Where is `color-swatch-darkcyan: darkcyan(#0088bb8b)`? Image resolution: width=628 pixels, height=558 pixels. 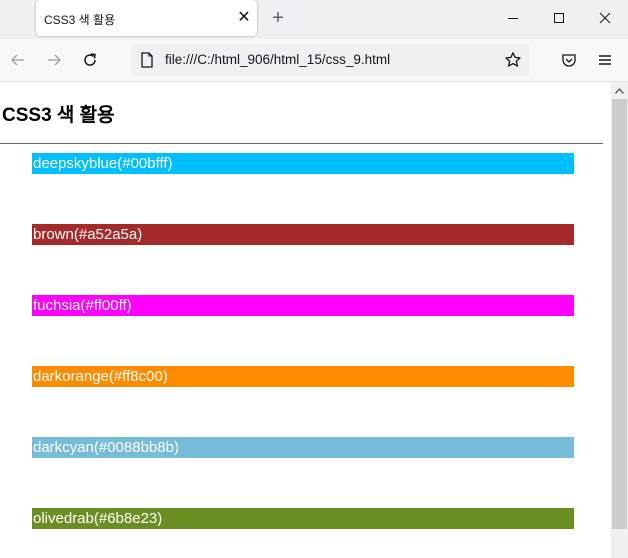 color-swatch-darkcyan: darkcyan(#0088bb8b) is located at coordinates (303, 447).